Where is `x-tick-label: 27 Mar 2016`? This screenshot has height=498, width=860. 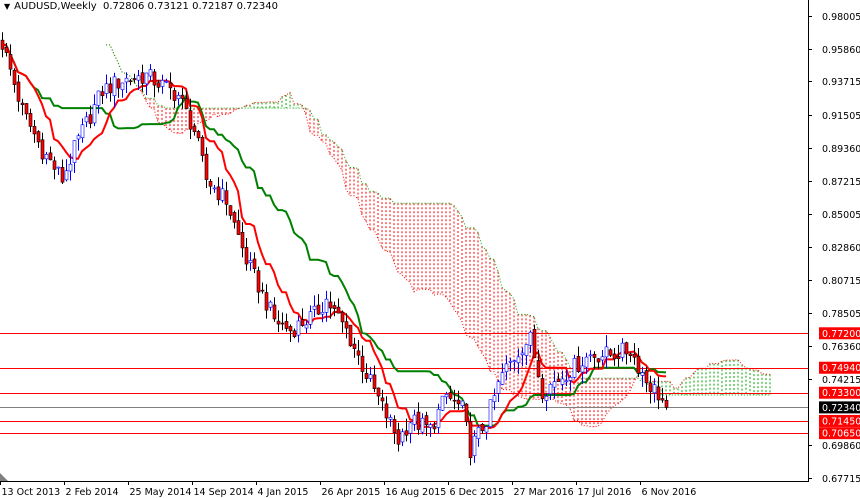
x-tick-label: 27 Mar 2016 is located at coordinates (544, 492).